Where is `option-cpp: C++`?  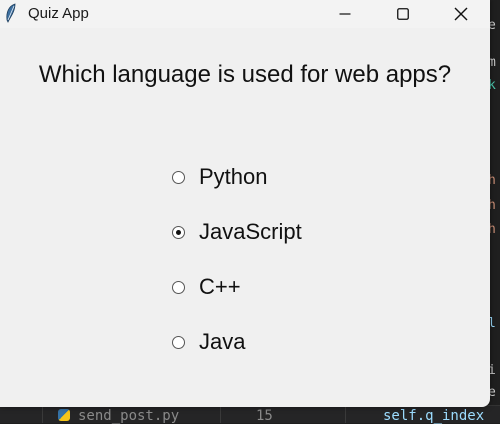
option-cpp: C++ is located at coordinates (205, 287).